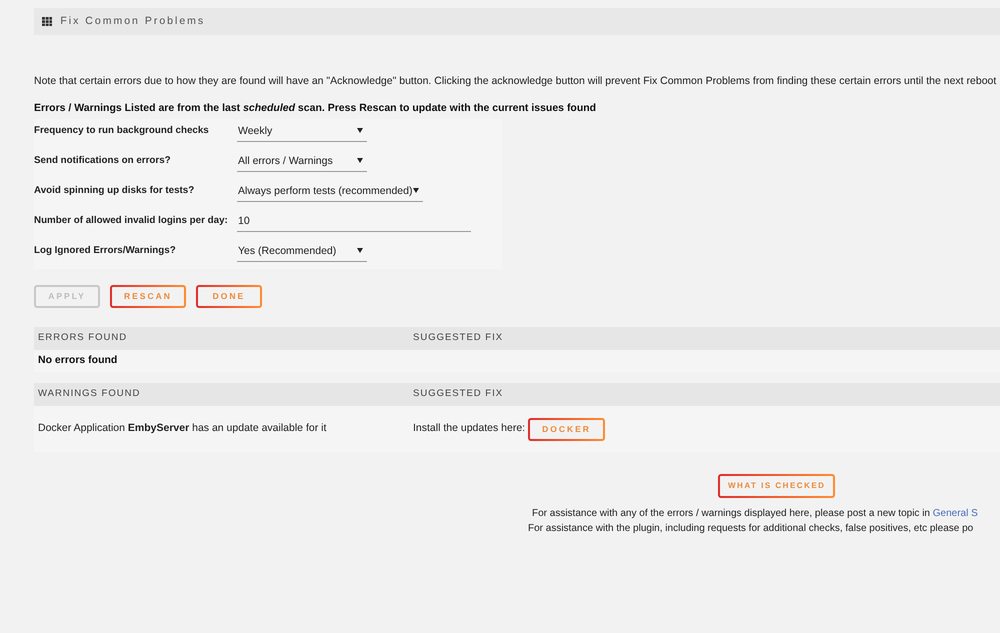 Image resolution: width=1000 pixels, height=633 pixels. What do you see at coordinates (47, 21) in the screenshot?
I see `grid-icon` at bounding box center [47, 21].